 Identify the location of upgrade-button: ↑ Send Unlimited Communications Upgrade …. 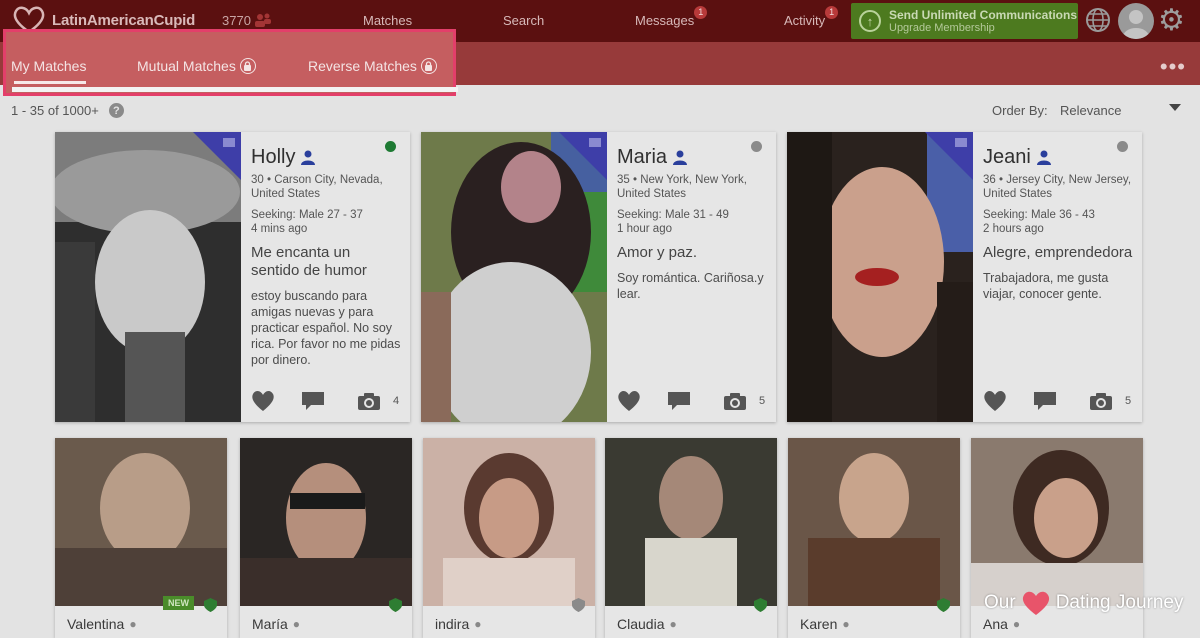
(964, 21).